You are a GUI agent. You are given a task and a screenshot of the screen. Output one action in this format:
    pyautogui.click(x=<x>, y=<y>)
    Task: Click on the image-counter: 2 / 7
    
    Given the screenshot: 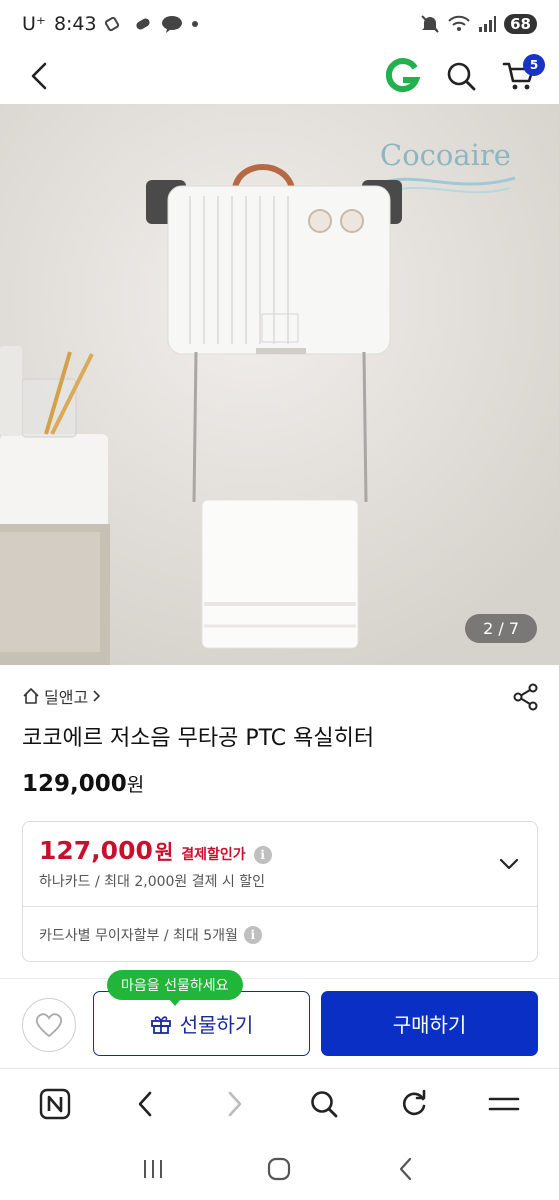 What is the action you would take?
    pyautogui.click(x=501, y=628)
    